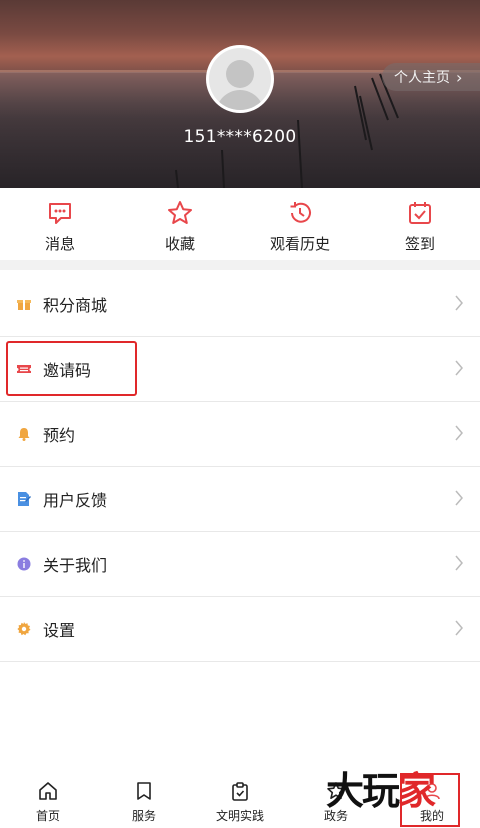 Image resolution: width=480 pixels, height=828 pixels. What do you see at coordinates (71, 368) in the screenshot?
I see `invite-code-highlight-box` at bounding box center [71, 368].